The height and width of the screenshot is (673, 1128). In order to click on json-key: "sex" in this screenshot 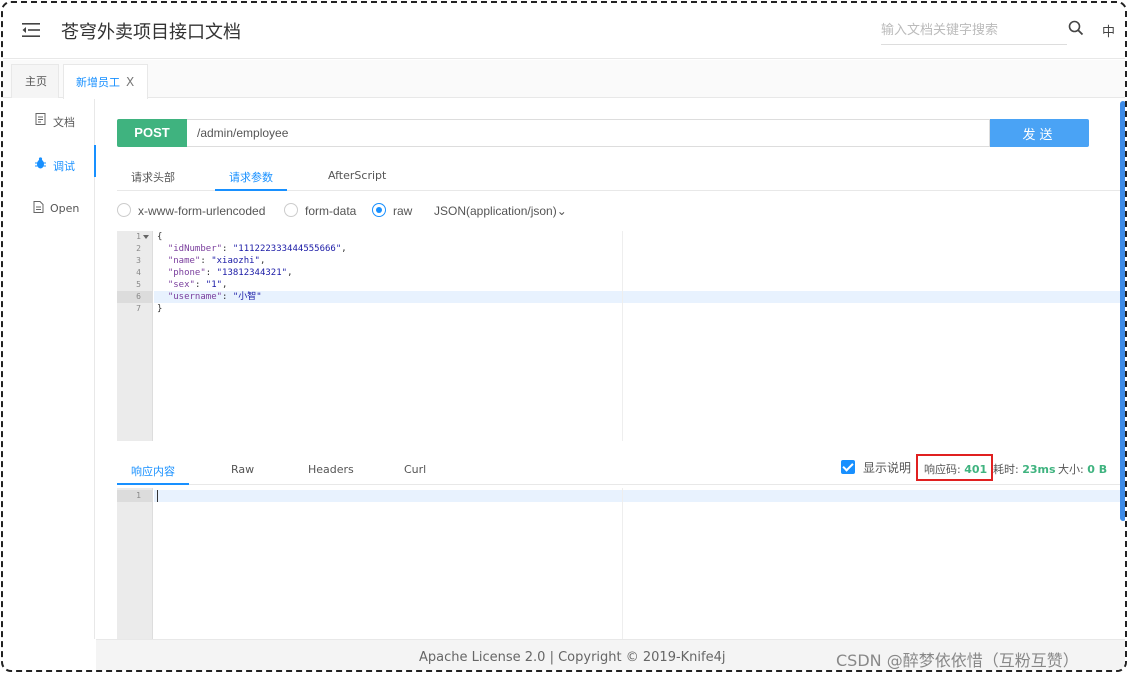, I will do `click(181, 285)`.